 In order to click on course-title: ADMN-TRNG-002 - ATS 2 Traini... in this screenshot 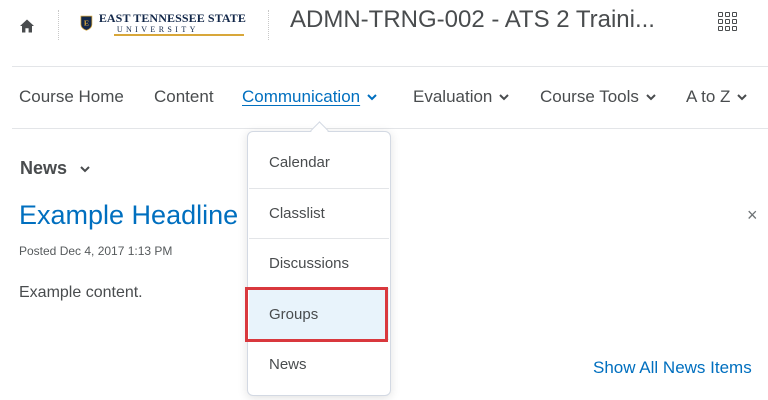, I will do `click(472, 20)`.